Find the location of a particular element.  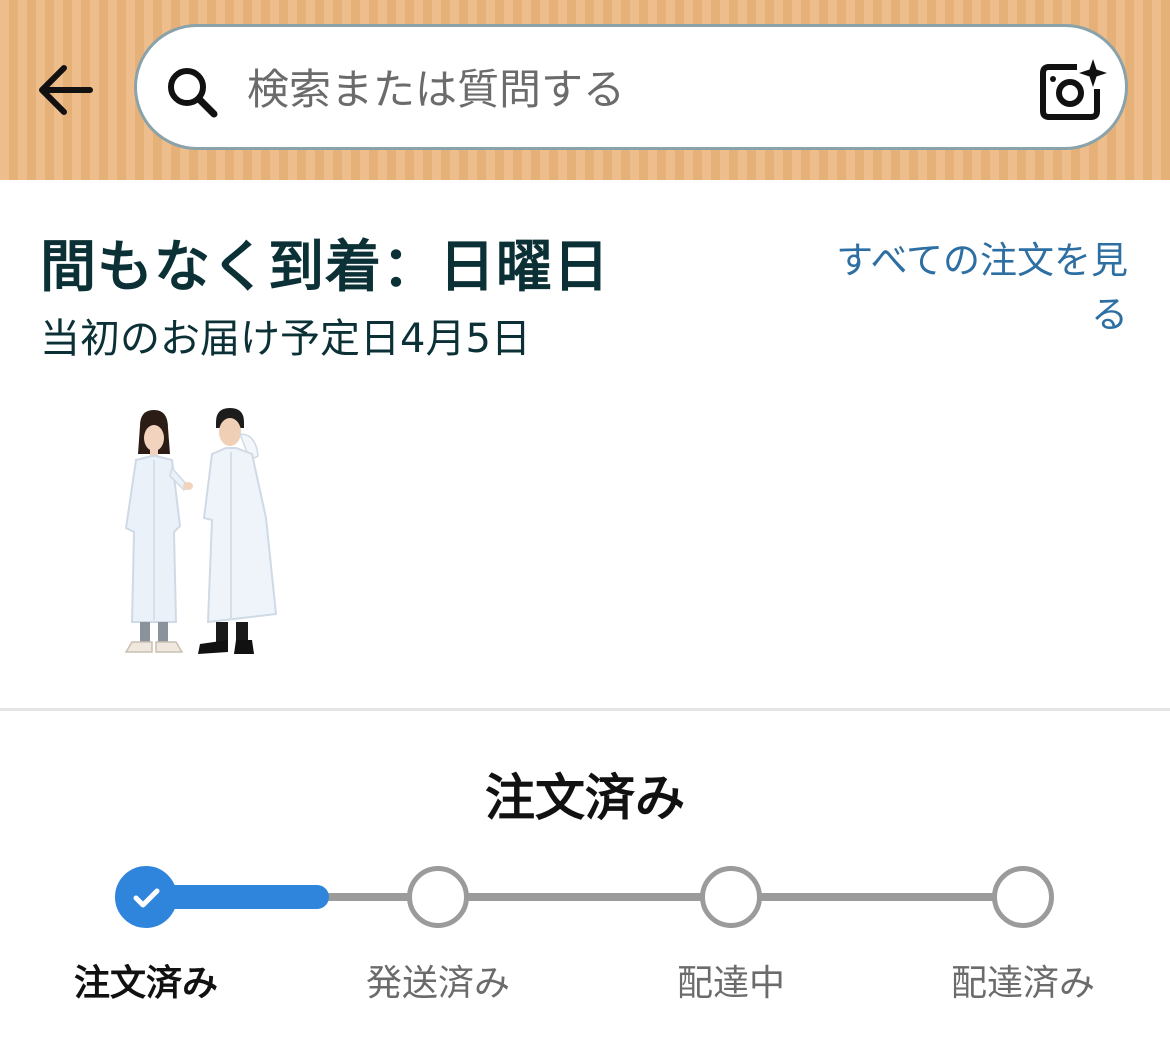

step-delivered-label: 配達済み is located at coordinates (1022, 983).